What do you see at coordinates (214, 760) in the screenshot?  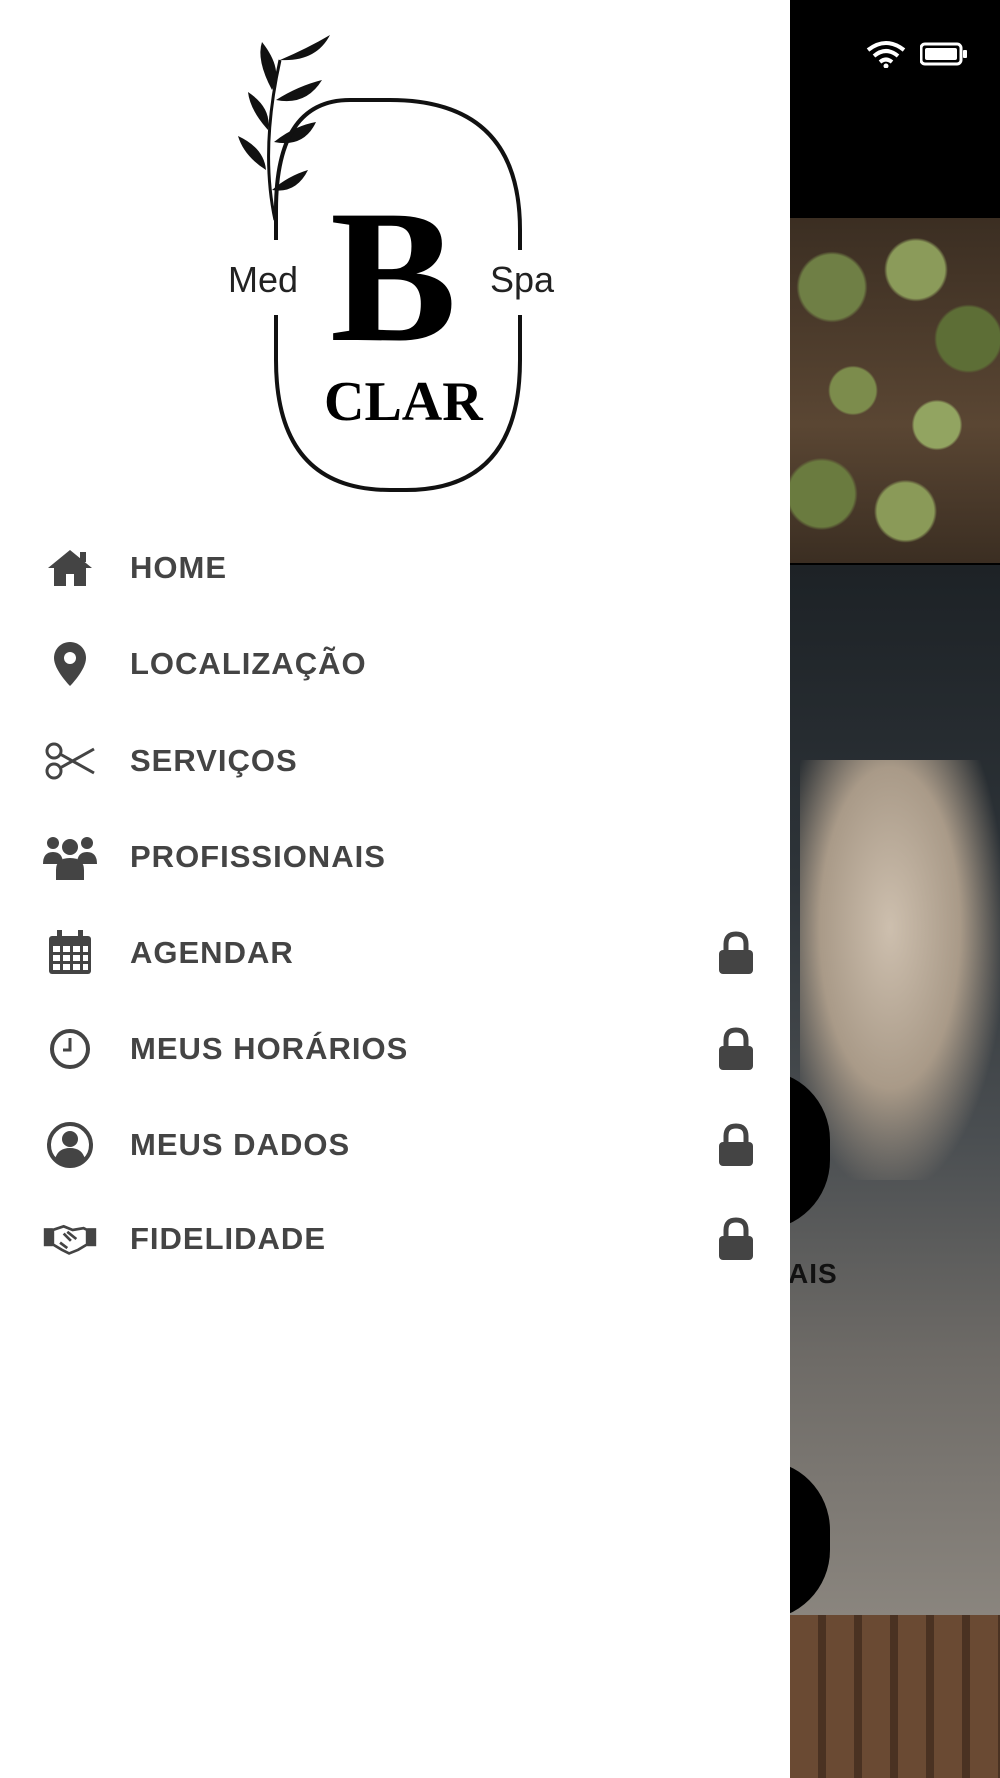 I see `menu-item-label: SERVIÇOS` at bounding box center [214, 760].